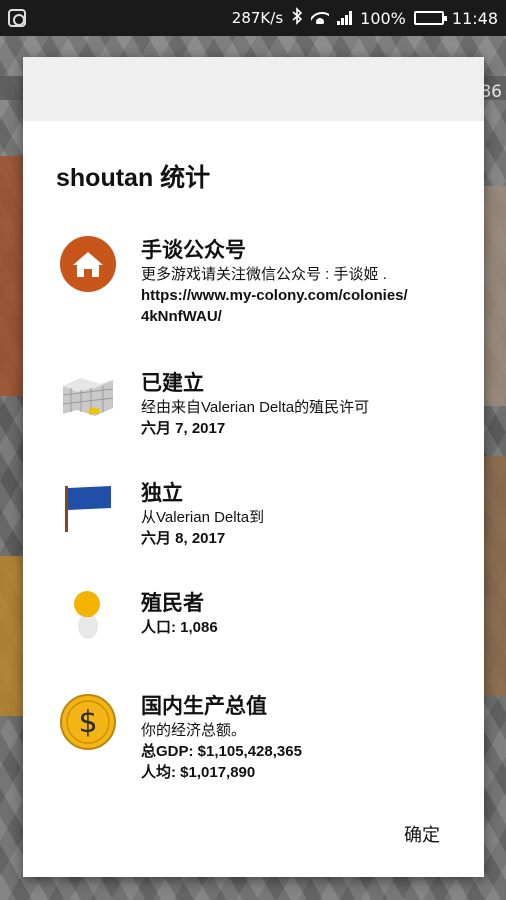  What do you see at coordinates (172, 603) in the screenshot?
I see `stat-heading: 殖民者` at bounding box center [172, 603].